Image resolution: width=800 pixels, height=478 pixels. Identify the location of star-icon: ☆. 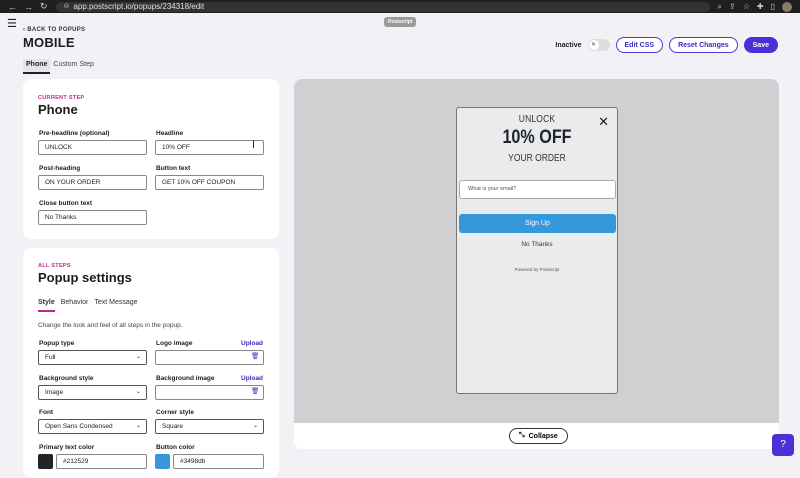
(746, 6).